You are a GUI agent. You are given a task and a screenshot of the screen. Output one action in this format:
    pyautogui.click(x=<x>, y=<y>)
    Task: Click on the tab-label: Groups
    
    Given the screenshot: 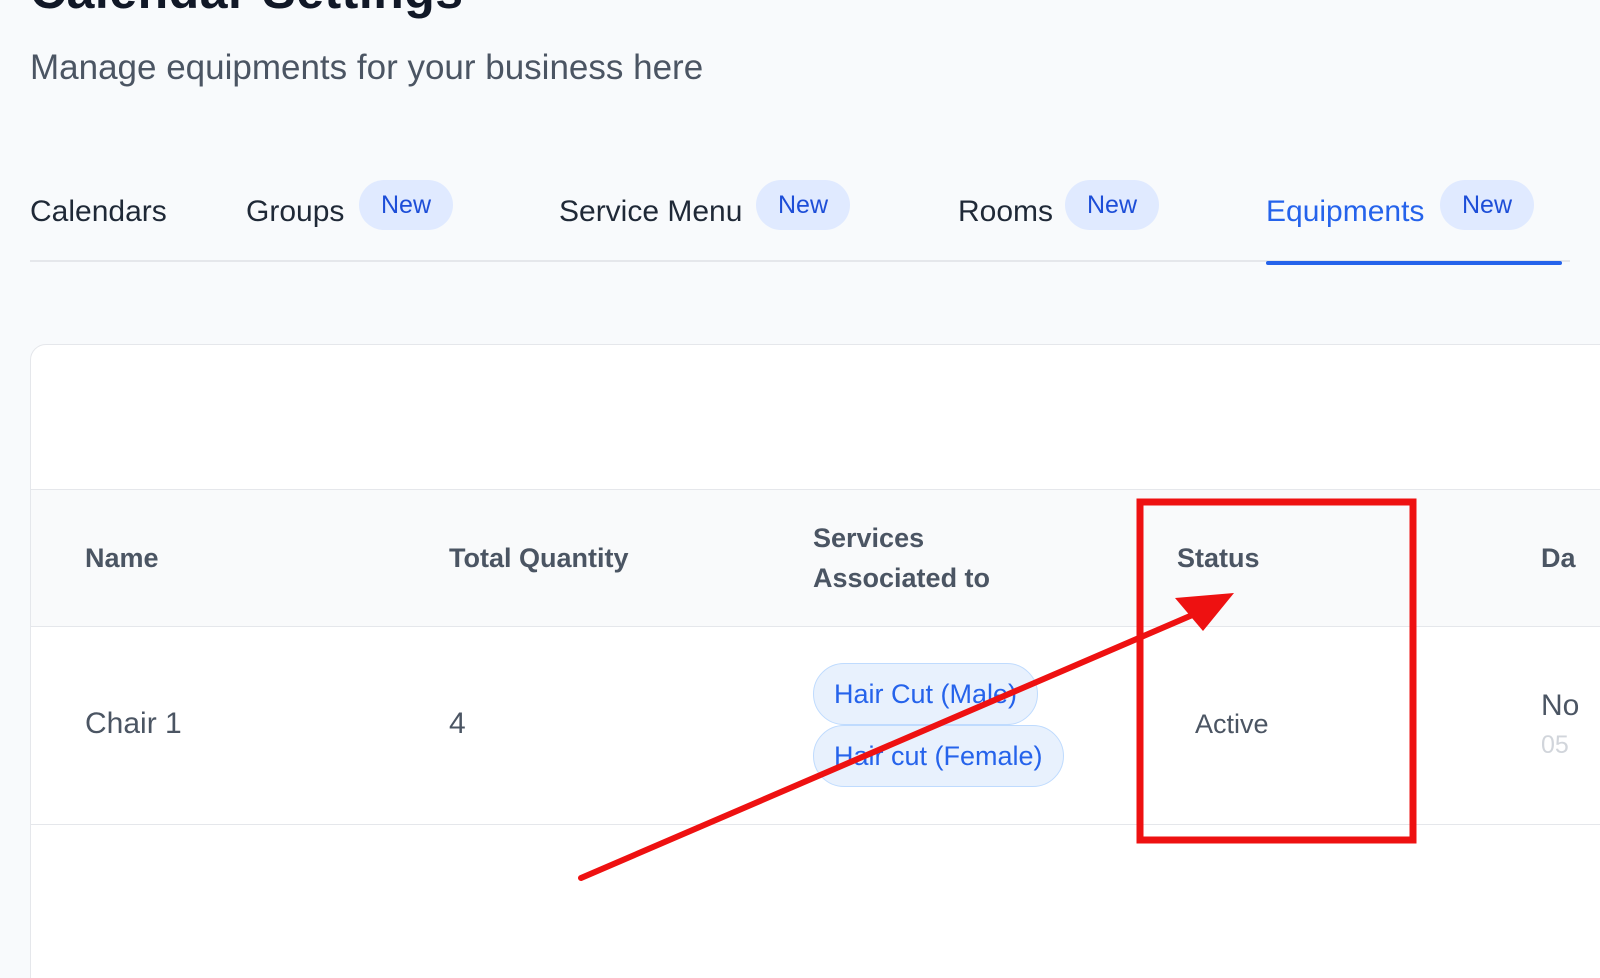 What is the action you would take?
    pyautogui.click(x=295, y=211)
    